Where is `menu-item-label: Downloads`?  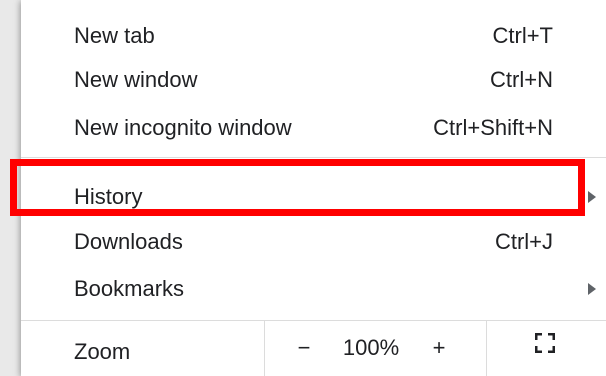
menu-item-label: Downloads is located at coordinates (128, 241).